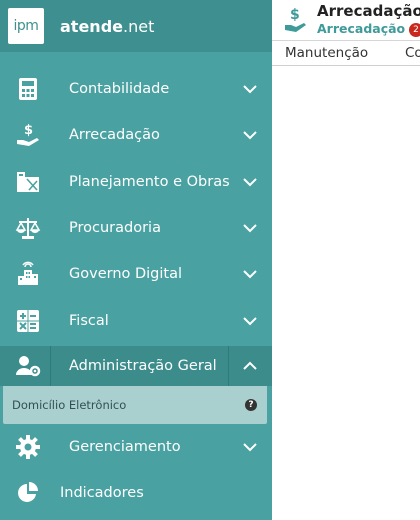 This screenshot has height=520, width=420. What do you see at coordinates (135, 404) in the screenshot?
I see `submenu-item-domicilio-eletronico: Domicílio Eletrônico ?` at bounding box center [135, 404].